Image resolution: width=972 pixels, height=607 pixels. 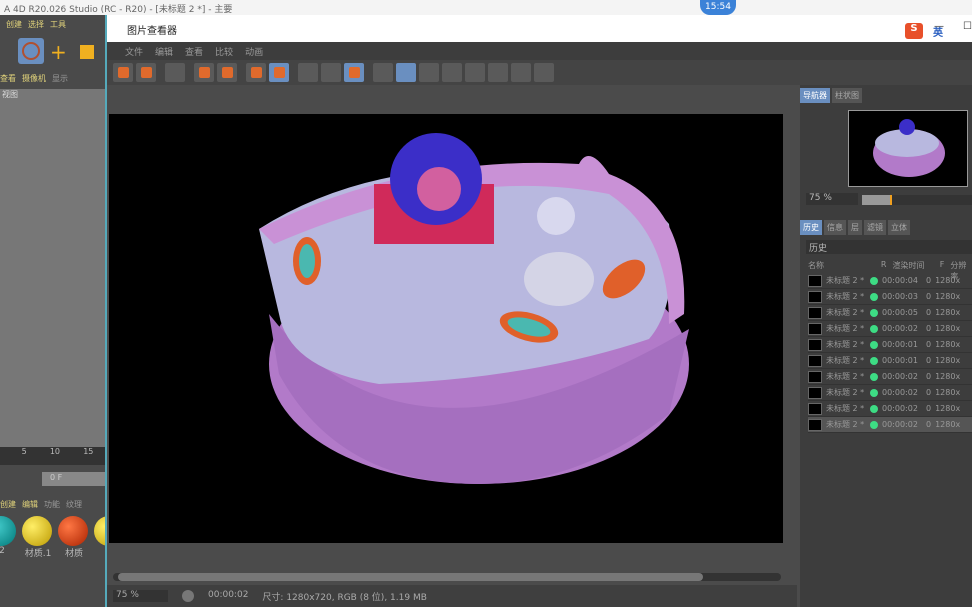 I want to click on menu-display: 显示, so click(x=60, y=78).